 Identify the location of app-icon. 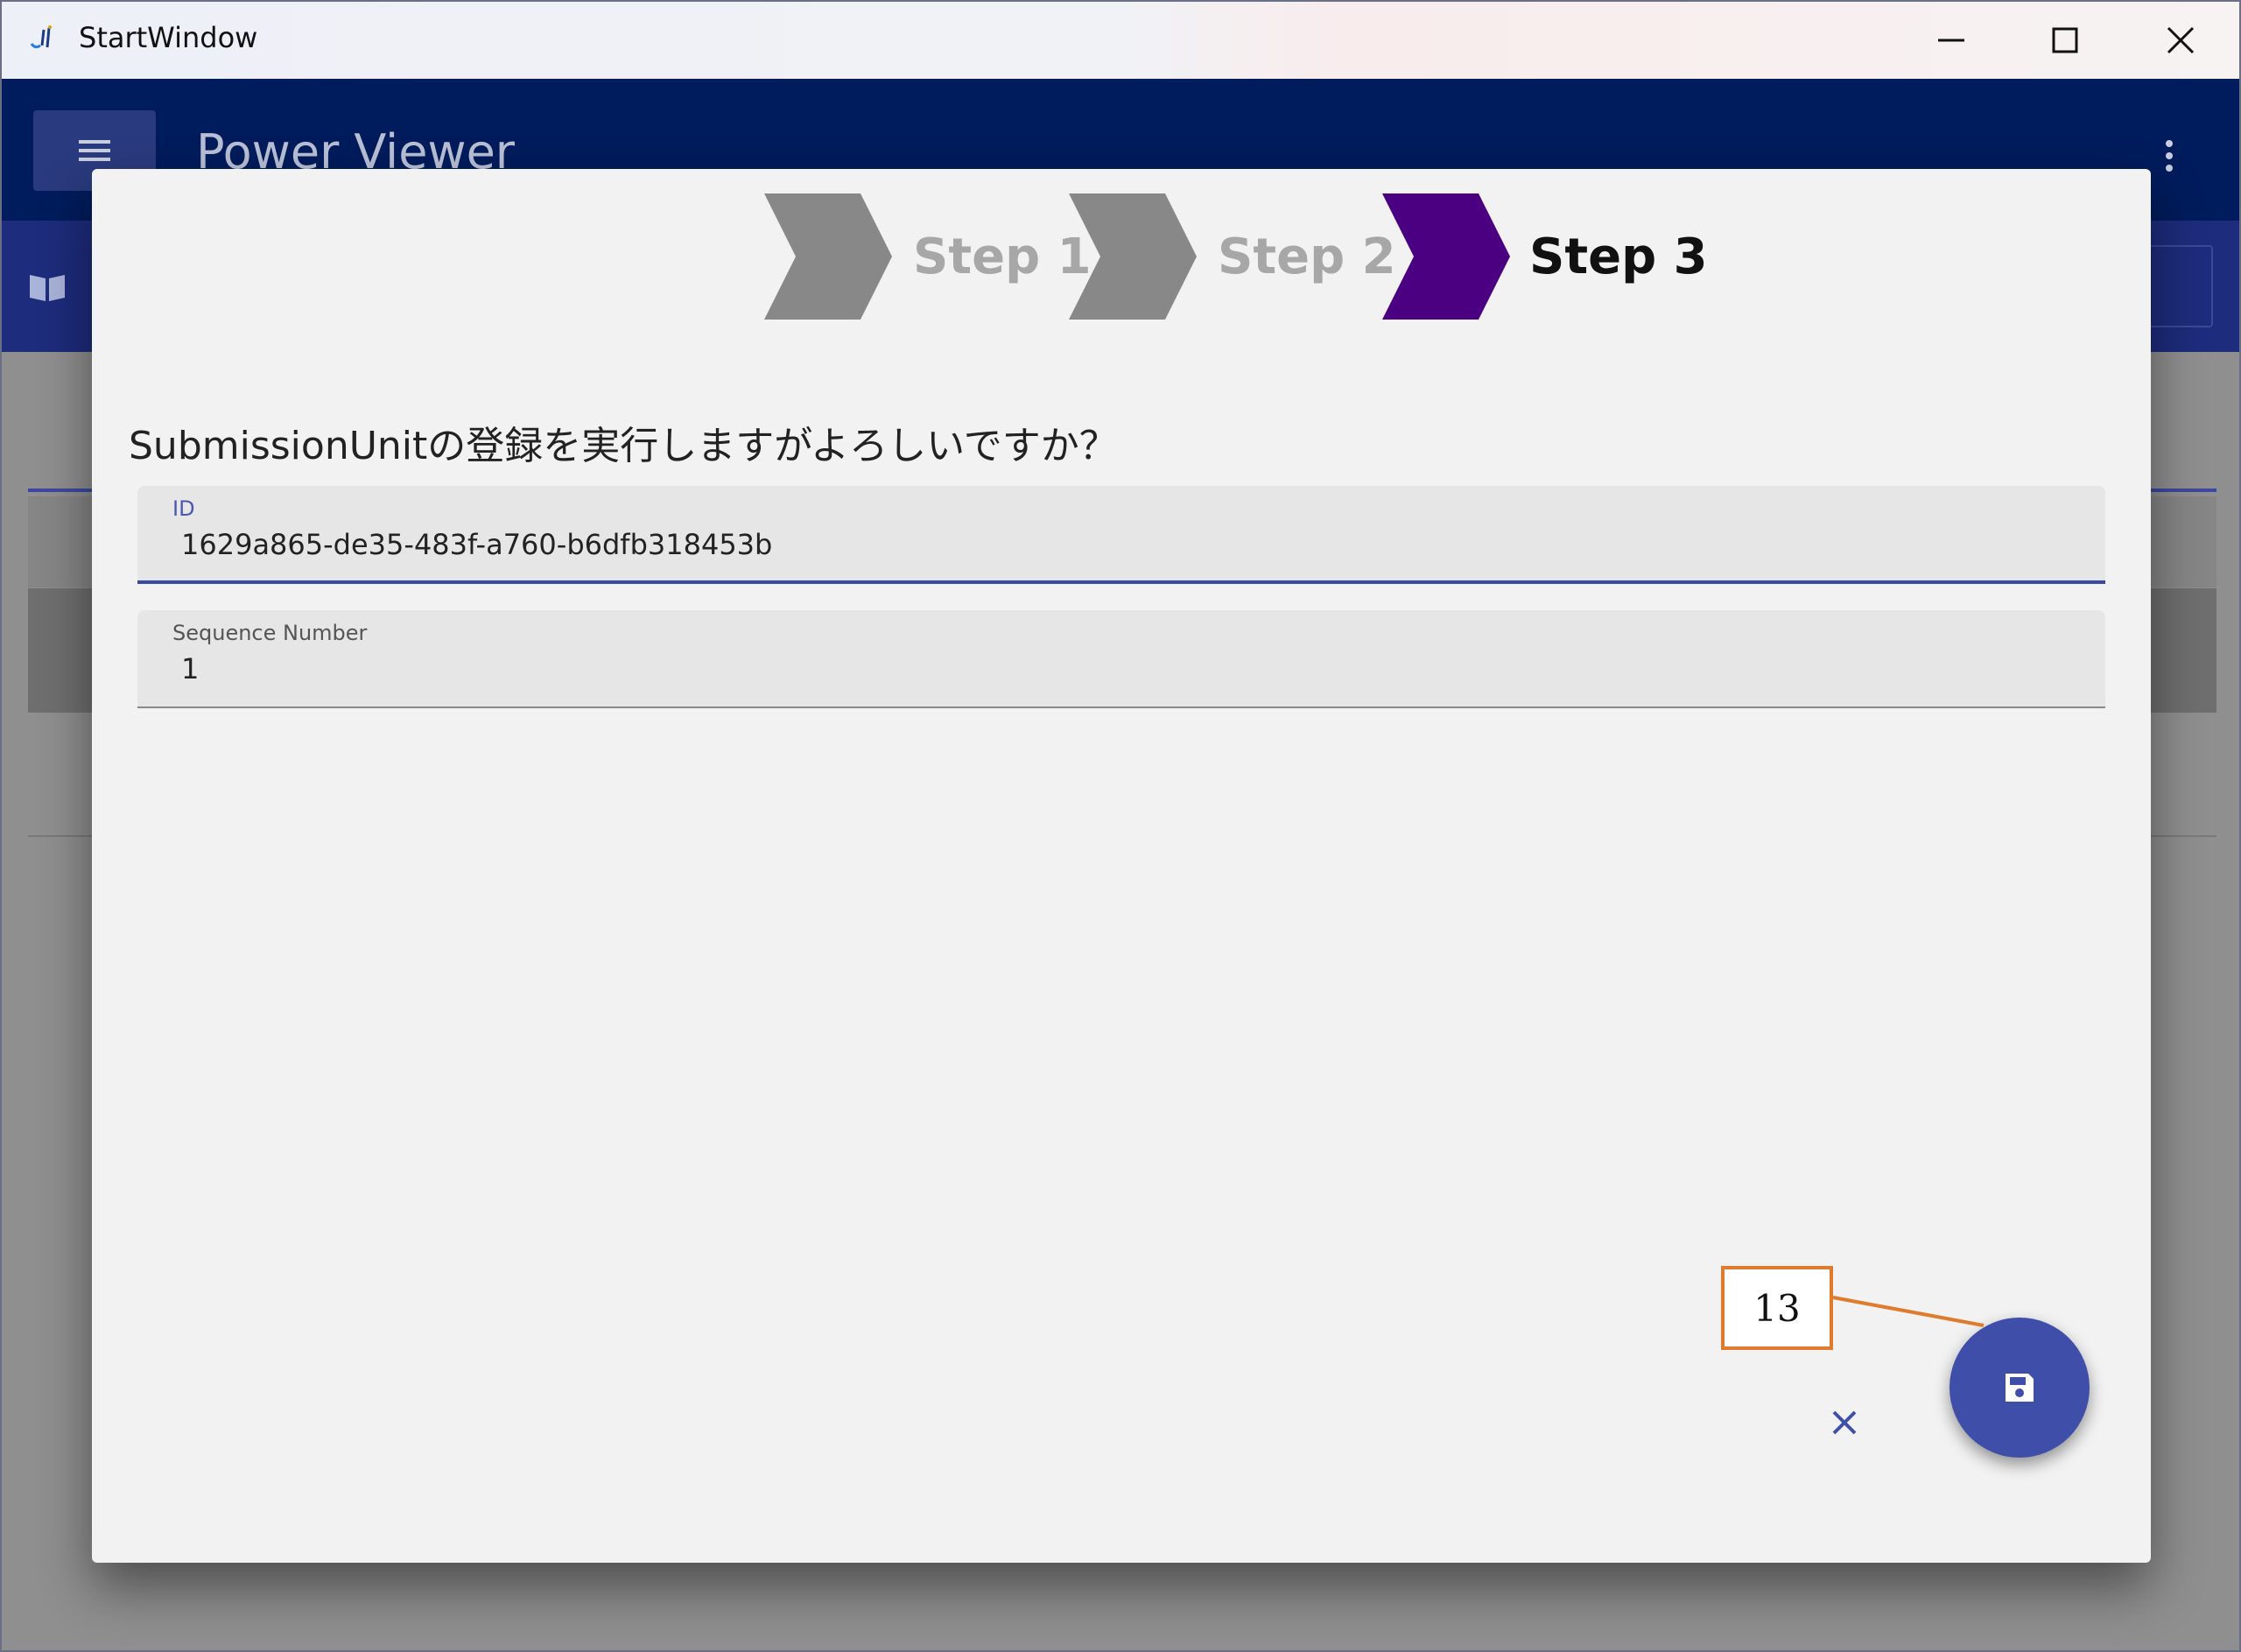
(42, 38).